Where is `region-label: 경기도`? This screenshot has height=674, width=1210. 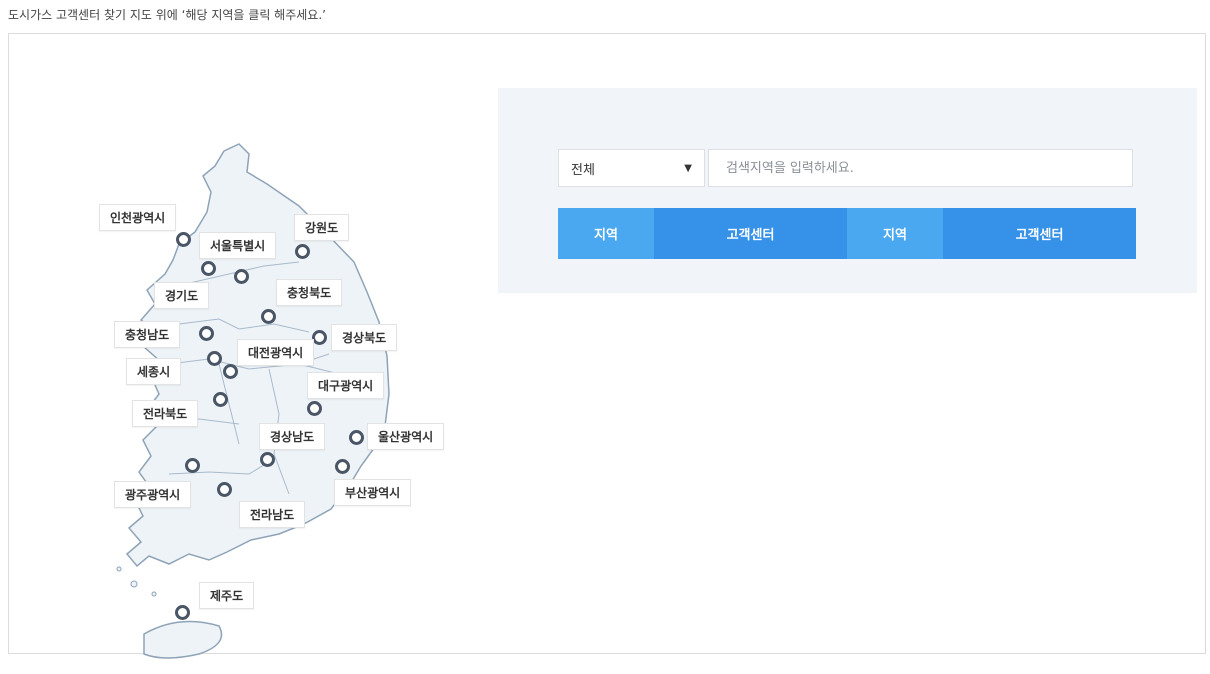 region-label: 경기도 is located at coordinates (182, 295).